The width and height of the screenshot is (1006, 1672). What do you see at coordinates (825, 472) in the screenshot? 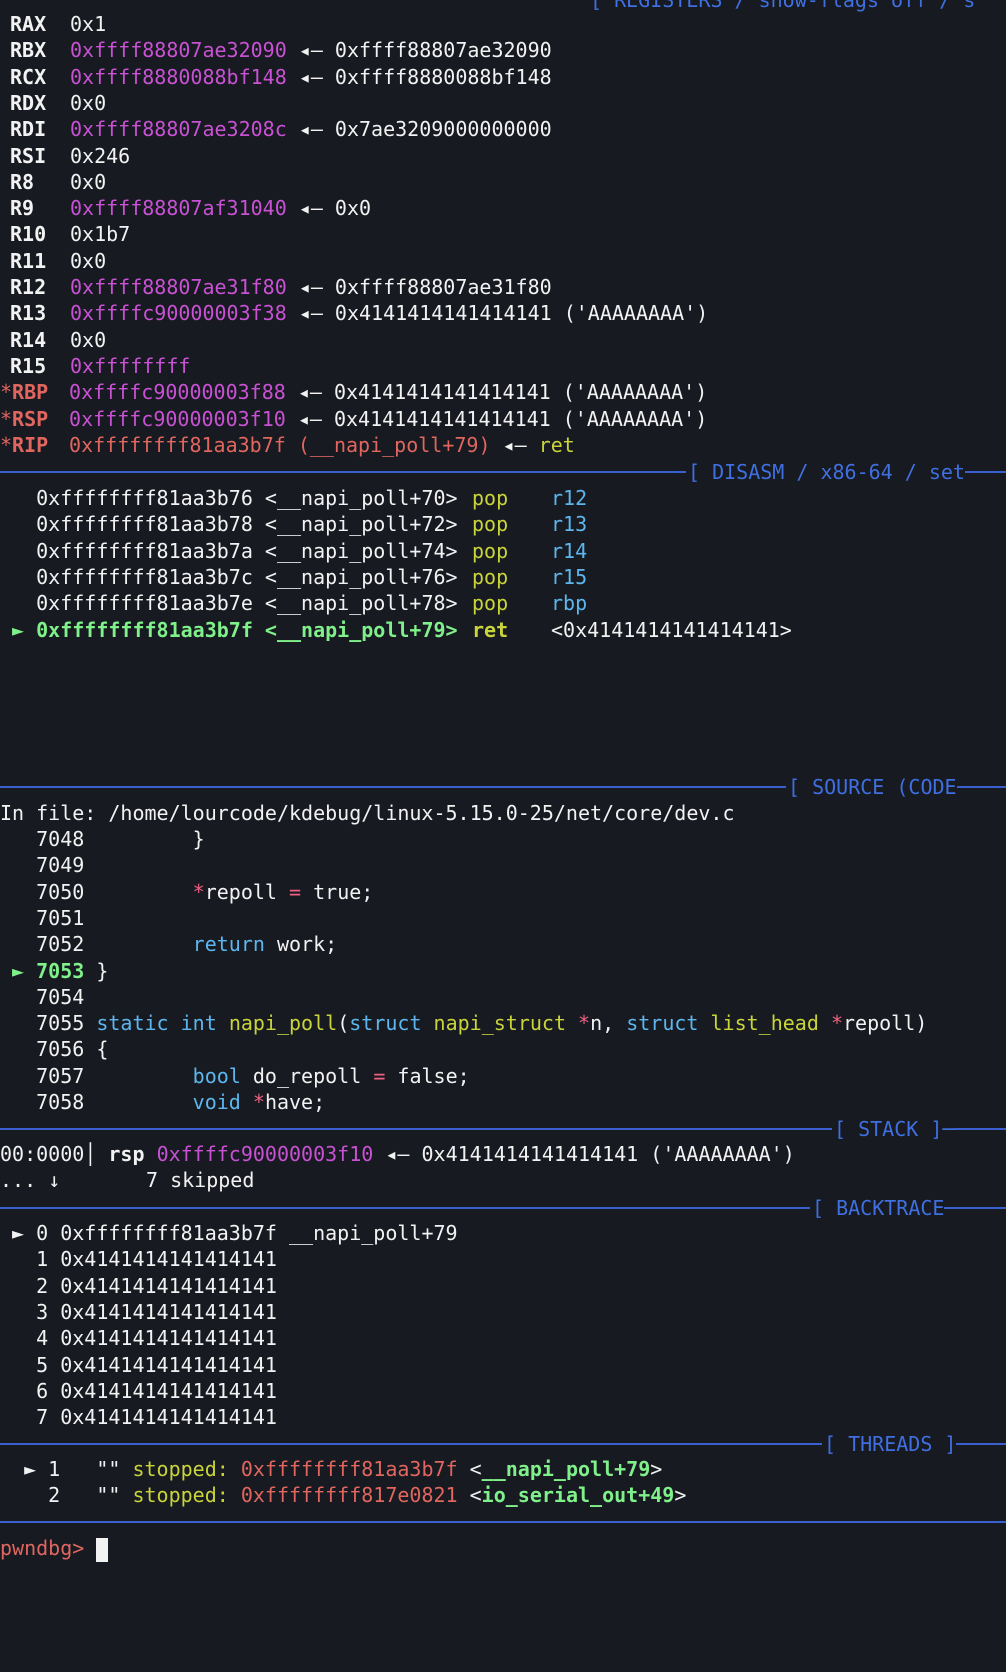
I see `disasm-header: [ DISASM / x86-64 / set` at bounding box center [825, 472].